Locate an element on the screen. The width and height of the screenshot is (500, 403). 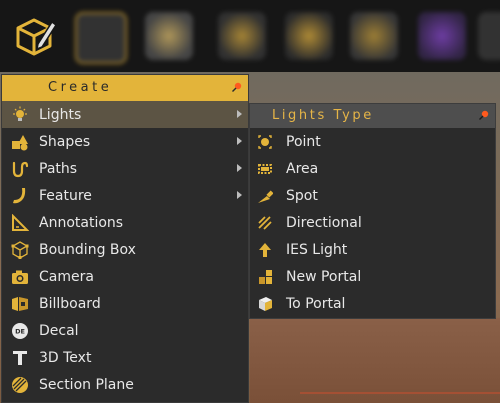
light-type-label: Point is located at coordinates (303, 141).